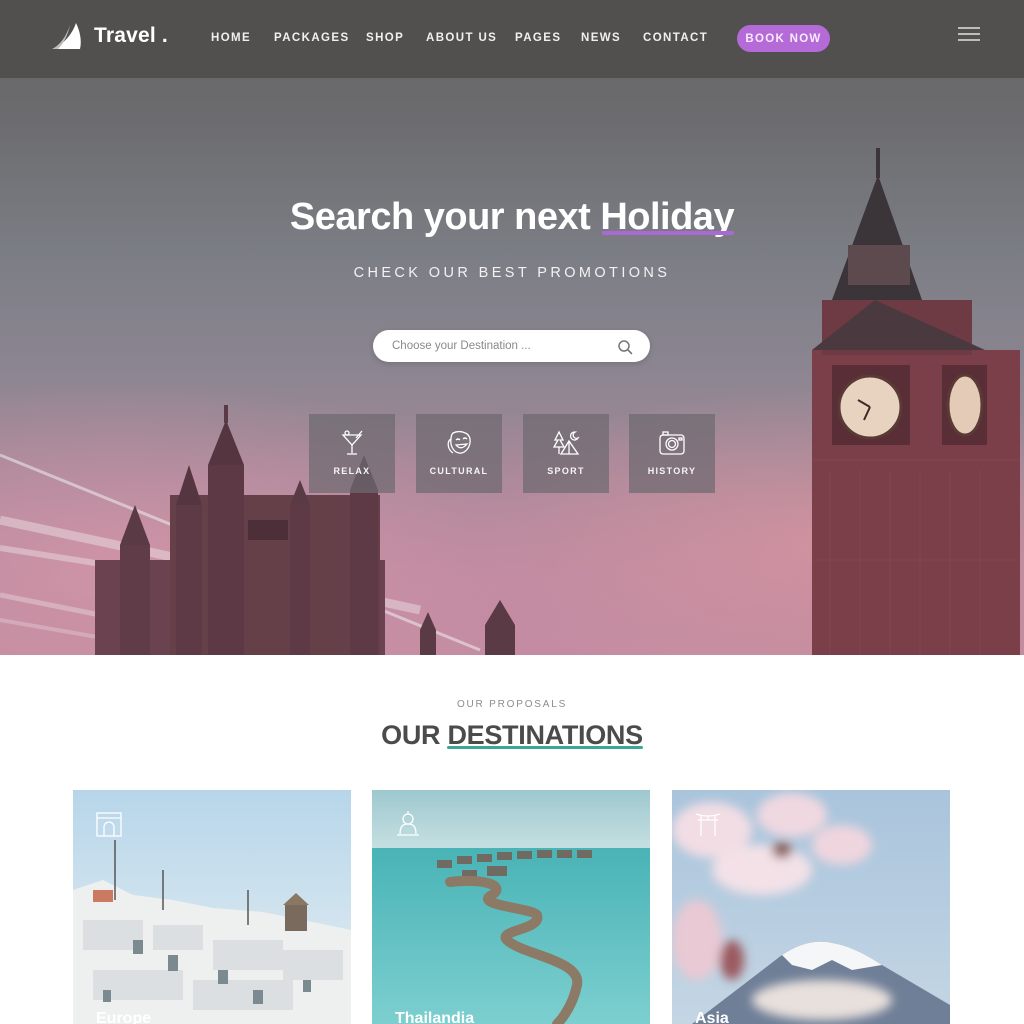  What do you see at coordinates (601, 38) in the screenshot?
I see `nav-item-news: NEWS` at bounding box center [601, 38].